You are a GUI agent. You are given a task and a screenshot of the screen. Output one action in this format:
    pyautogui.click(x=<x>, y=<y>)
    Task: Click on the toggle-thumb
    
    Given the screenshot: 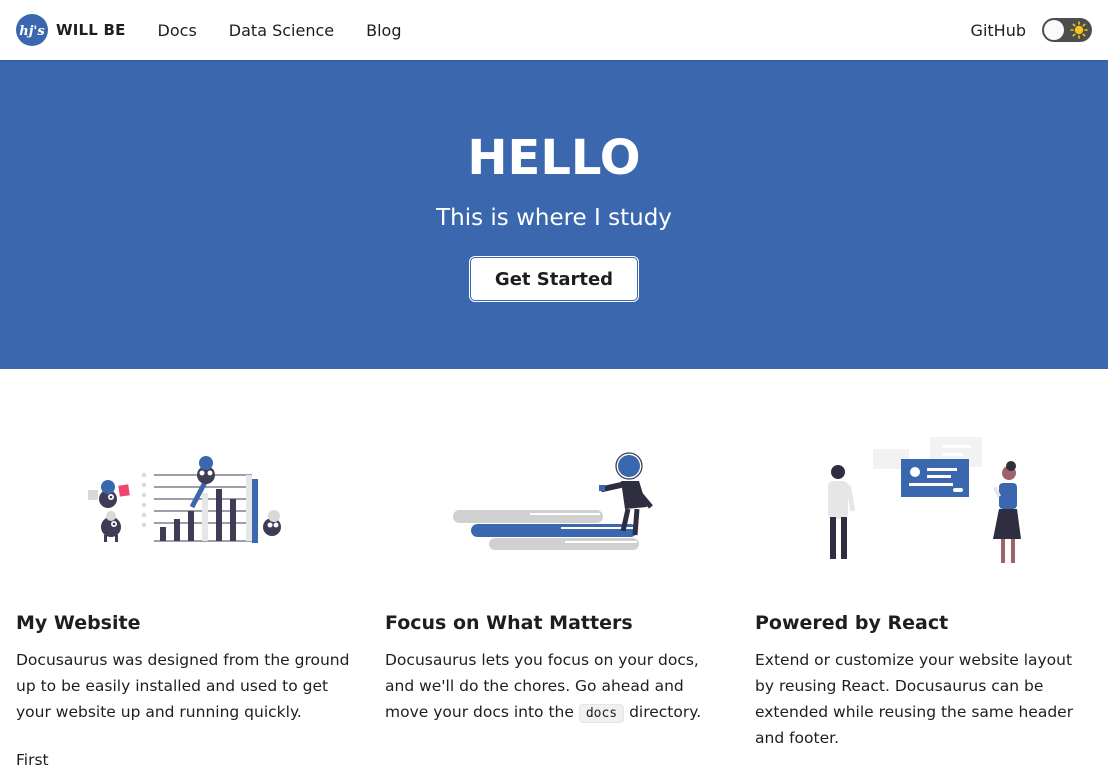 What is the action you would take?
    pyautogui.click(x=1054, y=30)
    